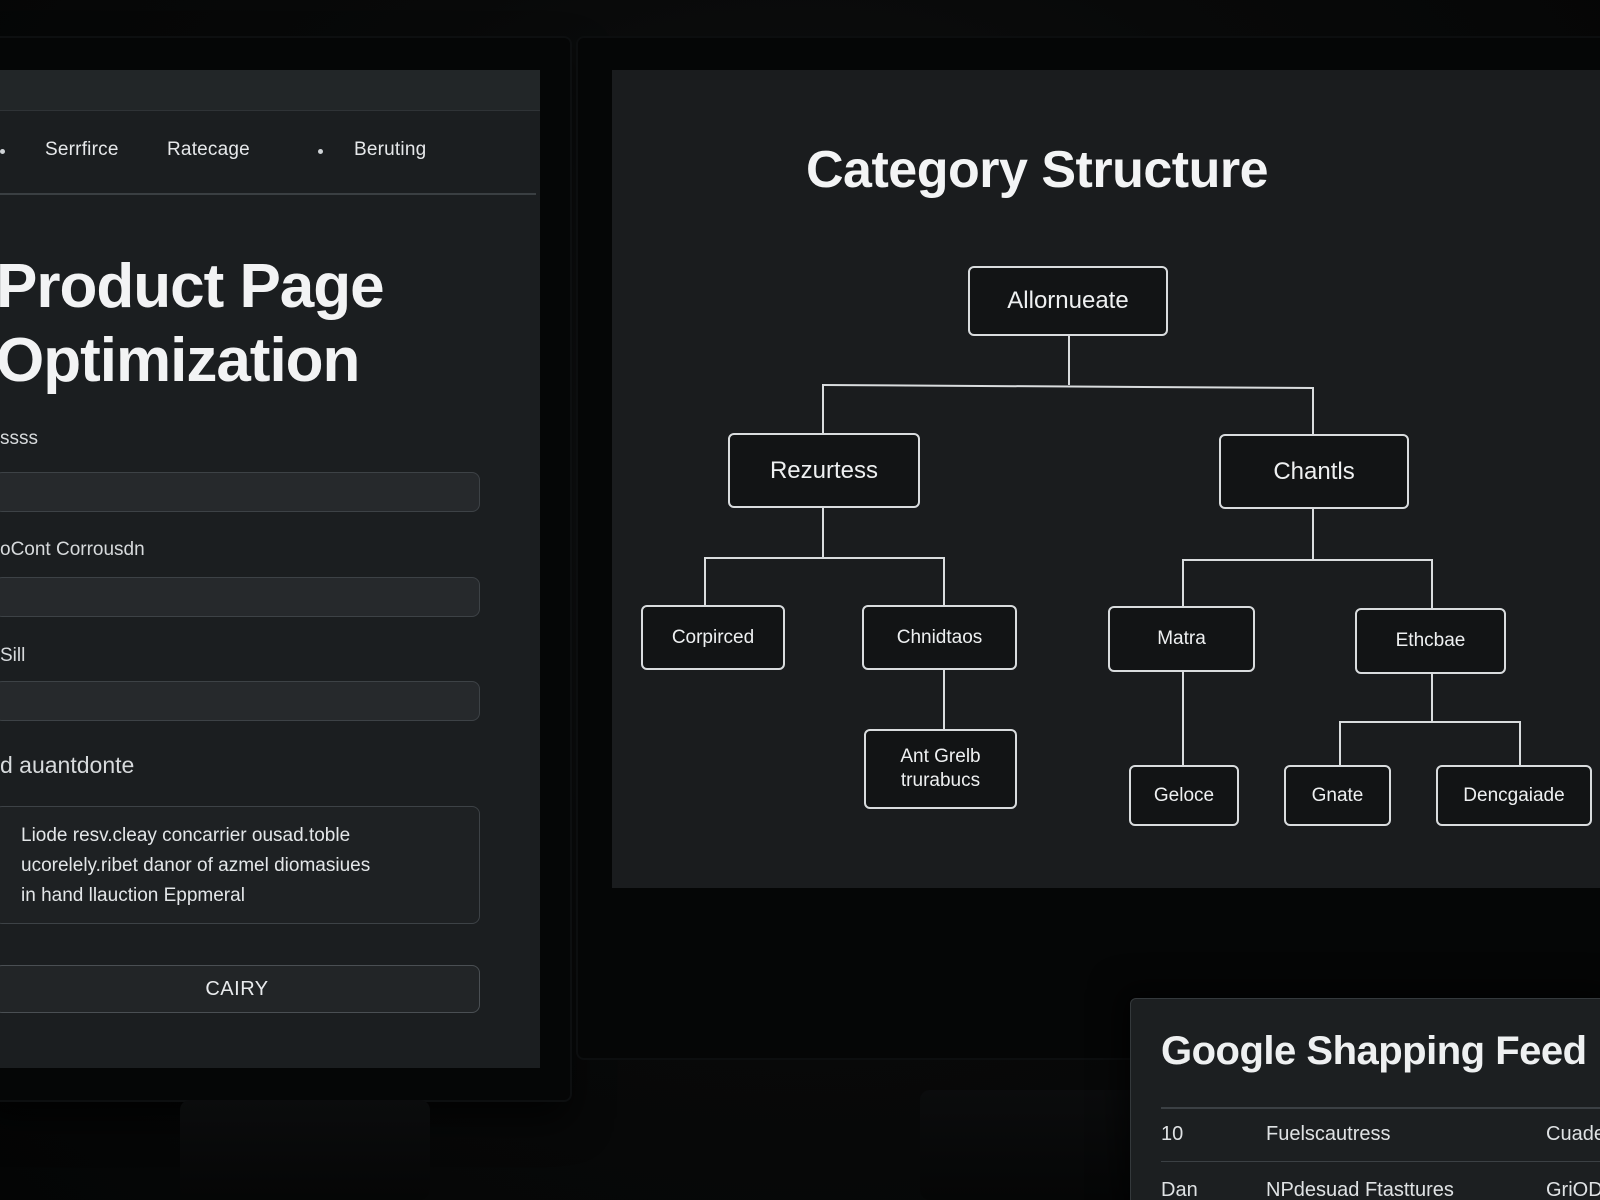  What do you see at coordinates (1514, 795) in the screenshot?
I see `tree-node-dencgaiade: Dencgaiade` at bounding box center [1514, 795].